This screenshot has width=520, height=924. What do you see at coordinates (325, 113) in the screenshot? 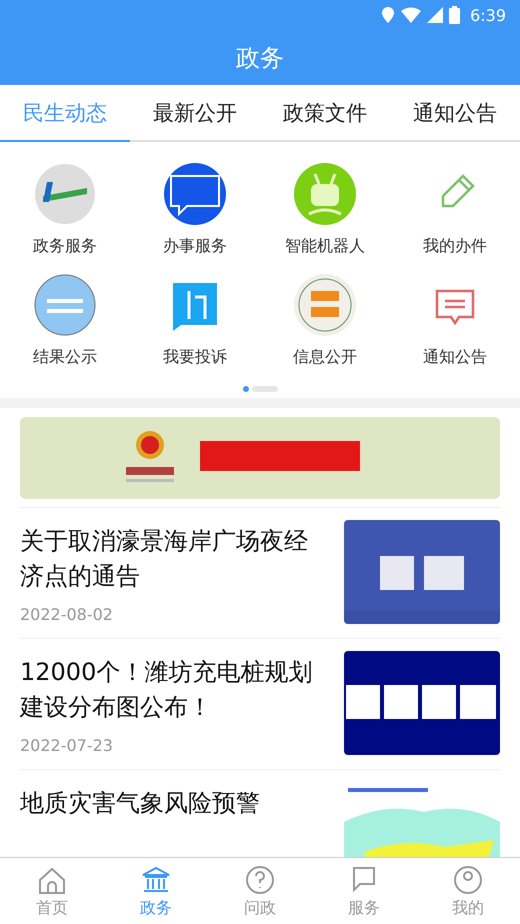
I see `category-tab: 政策文件` at bounding box center [325, 113].